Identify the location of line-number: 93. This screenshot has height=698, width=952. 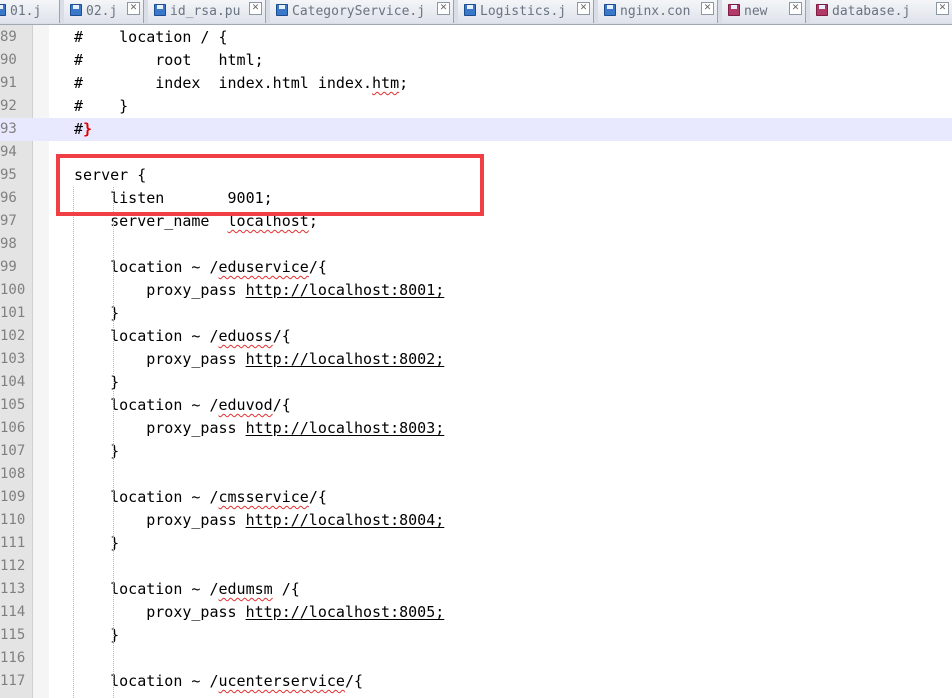
(8, 129).